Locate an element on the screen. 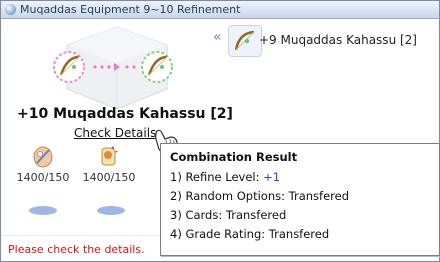 The height and width of the screenshot is (262, 440). tooltip-line-cards: 3) Cards: Transfered is located at coordinates (228, 215).